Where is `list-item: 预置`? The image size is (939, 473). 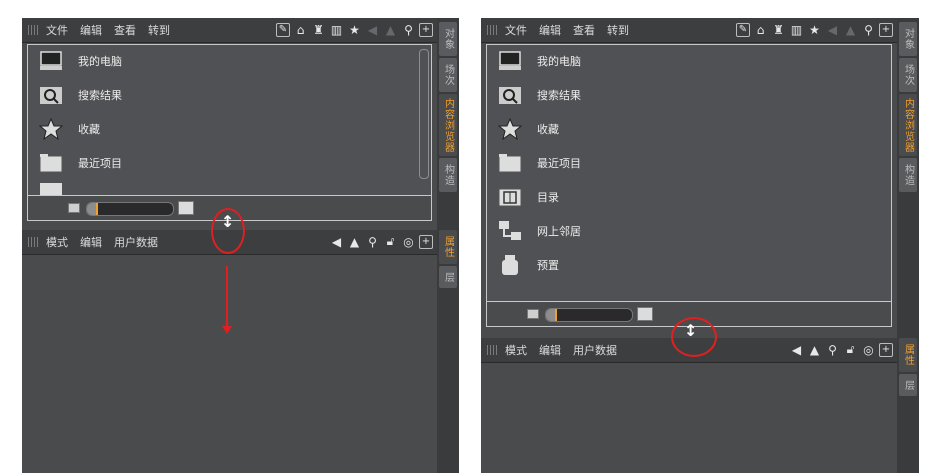 list-item: 预置 is located at coordinates (528, 265).